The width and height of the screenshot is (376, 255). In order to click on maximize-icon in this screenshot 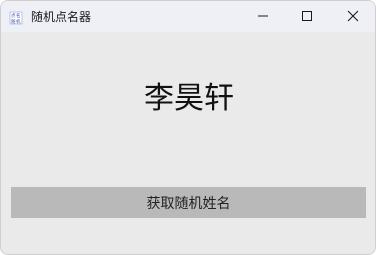, I will do `click(307, 16)`.